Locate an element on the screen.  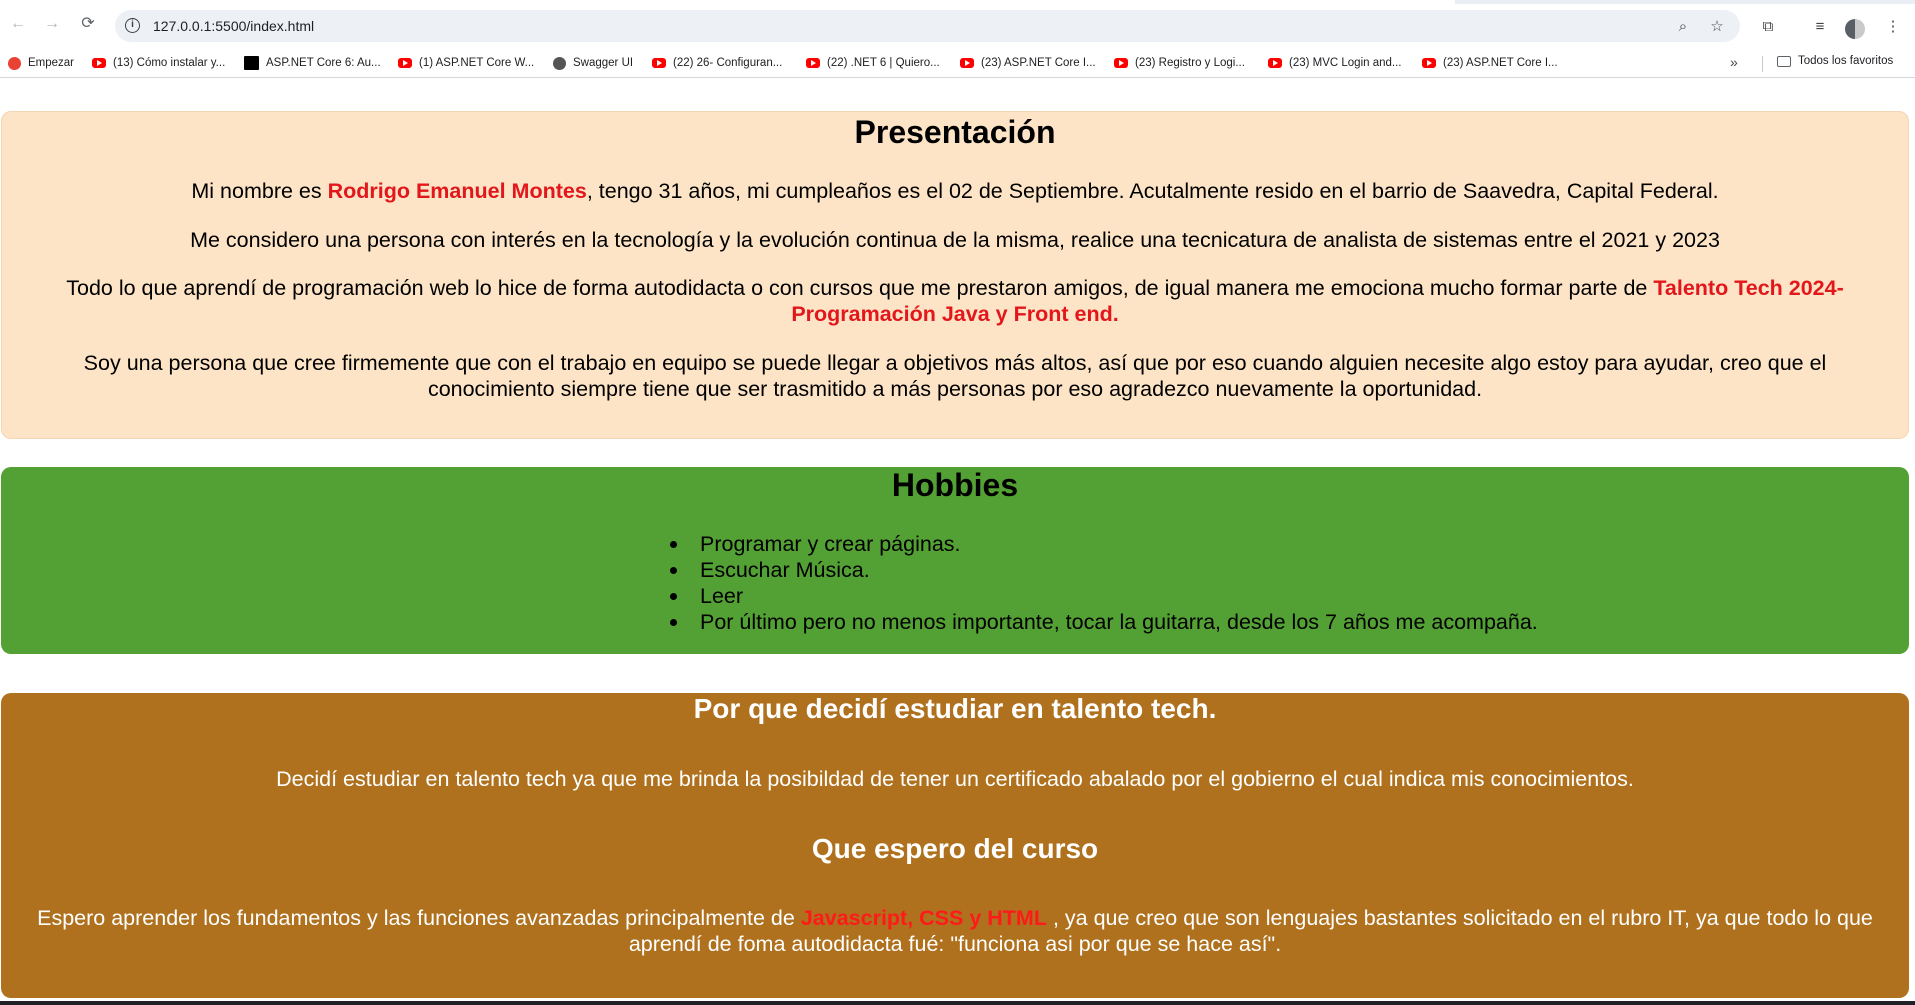
start-icon is located at coordinates (14, 63).